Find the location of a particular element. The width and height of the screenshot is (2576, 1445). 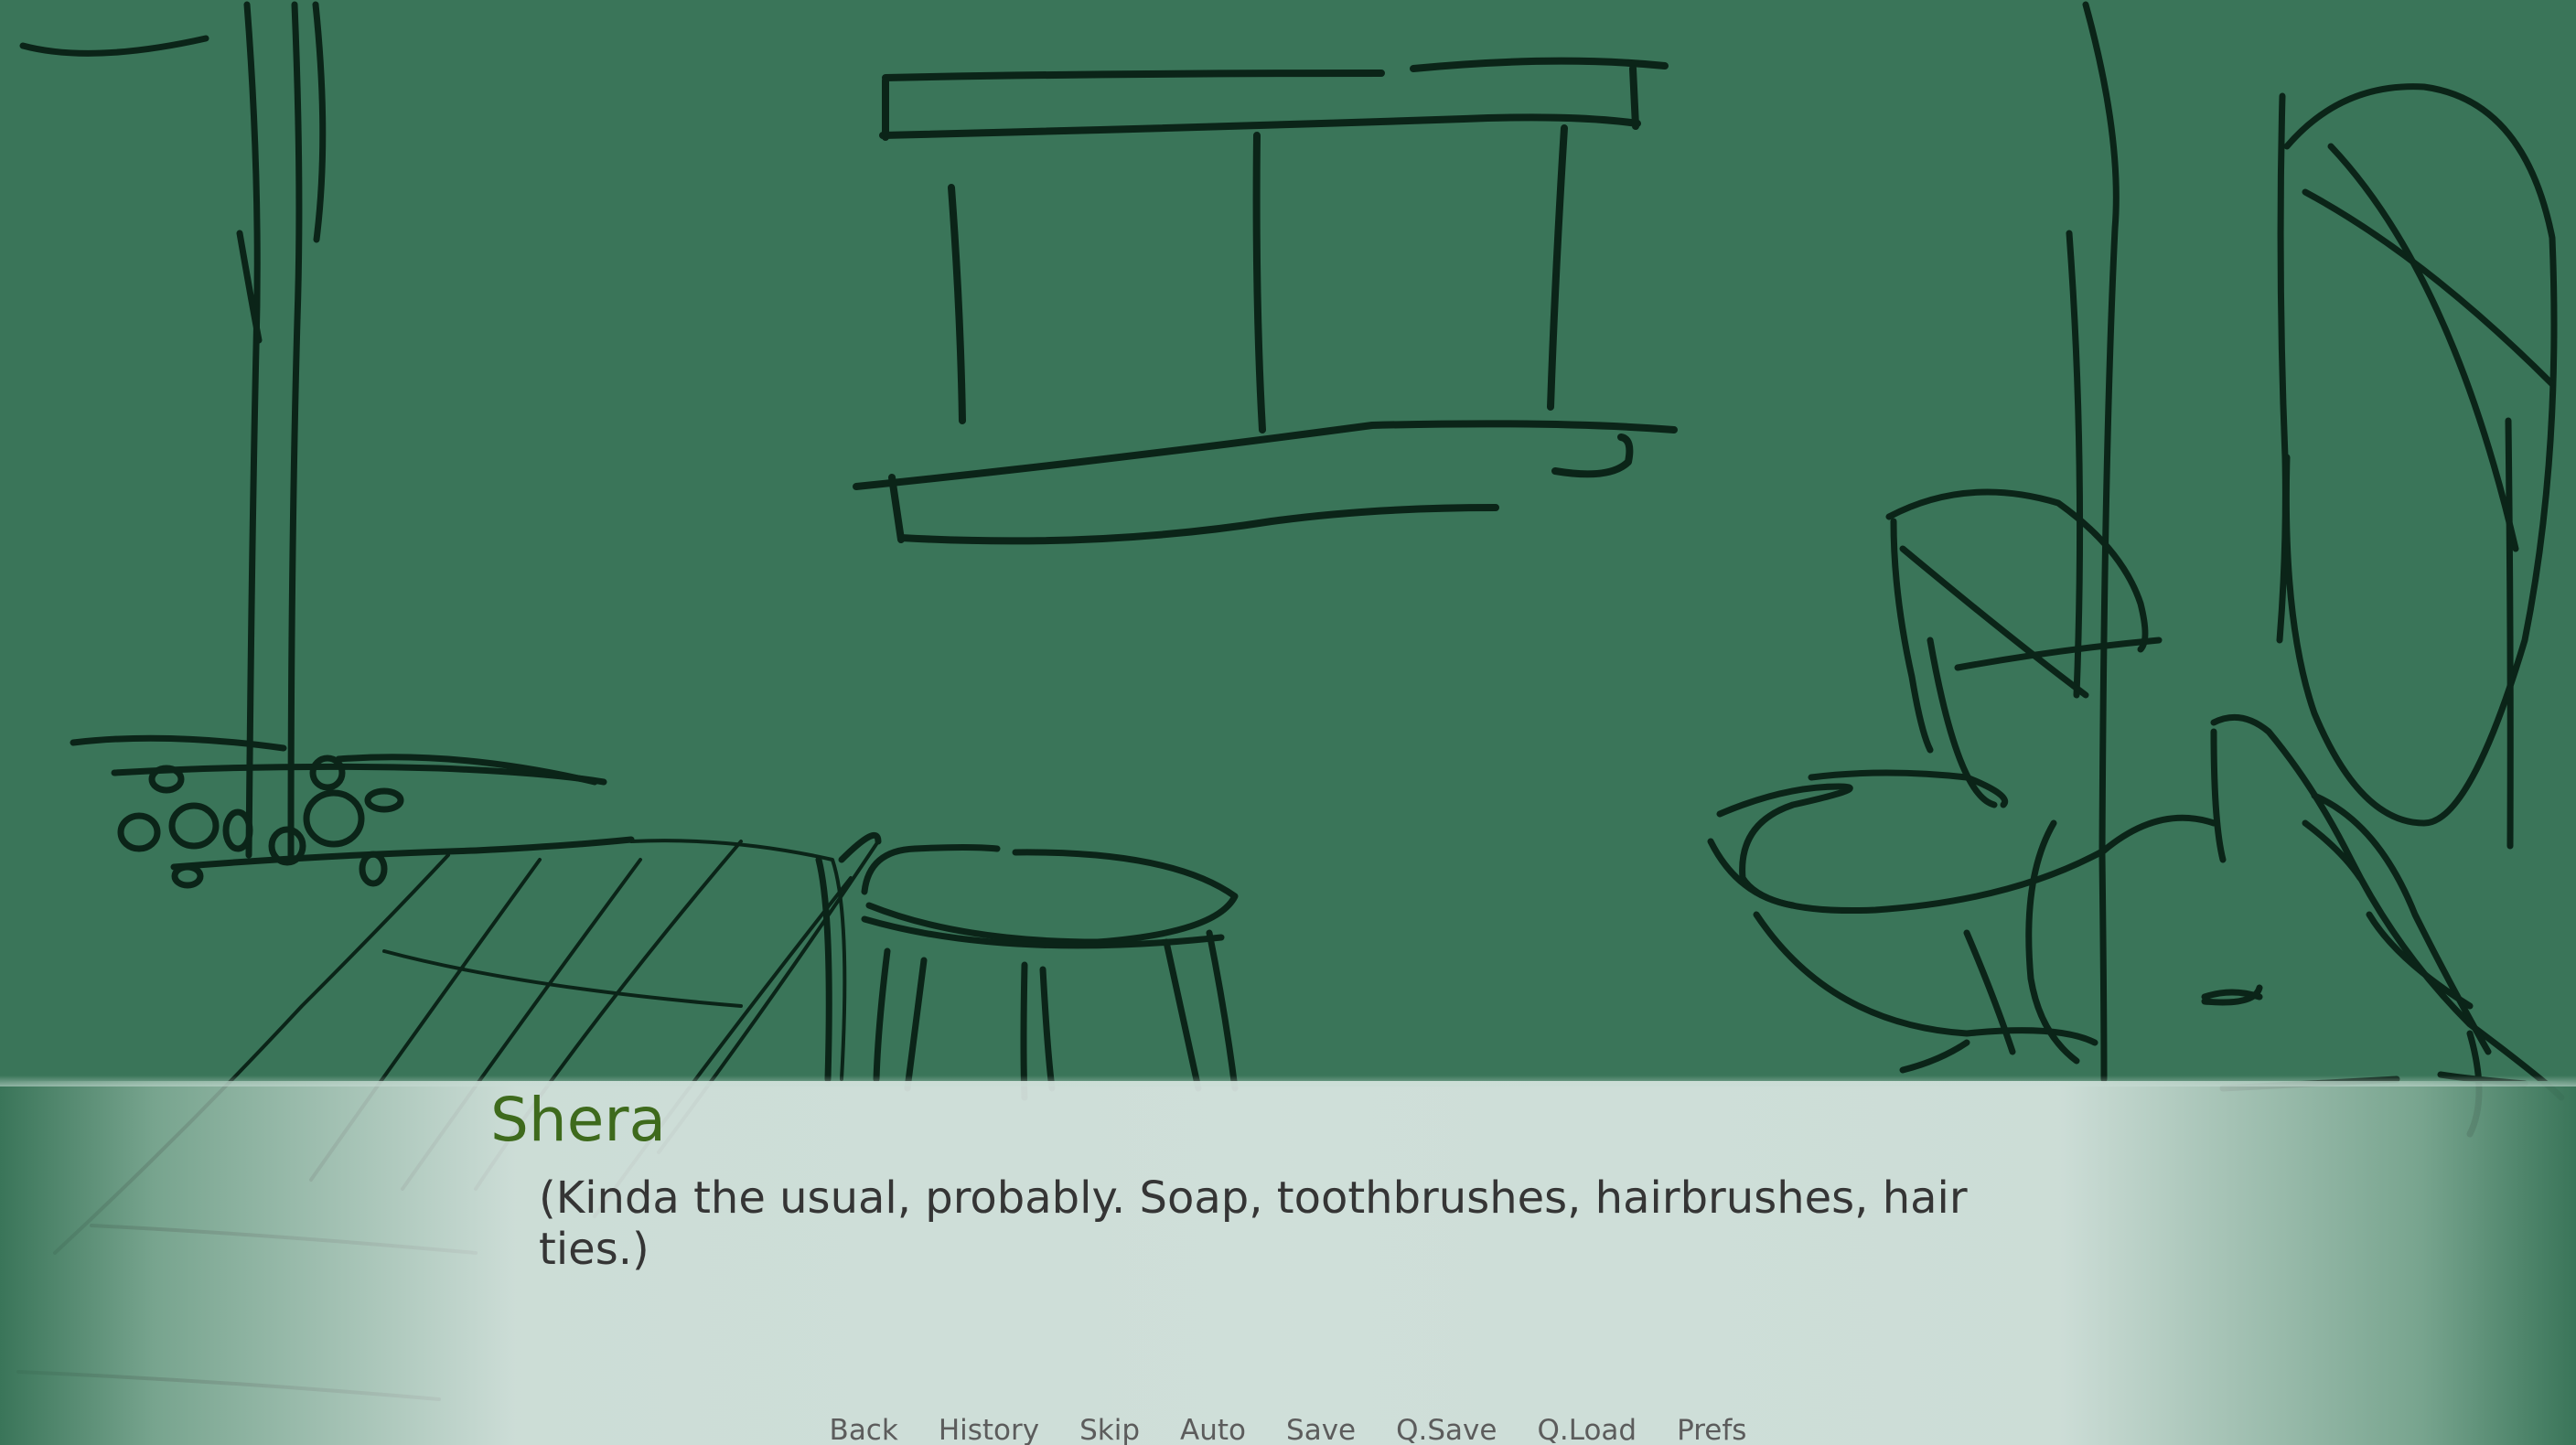

history-button: History is located at coordinates (989, 1429).